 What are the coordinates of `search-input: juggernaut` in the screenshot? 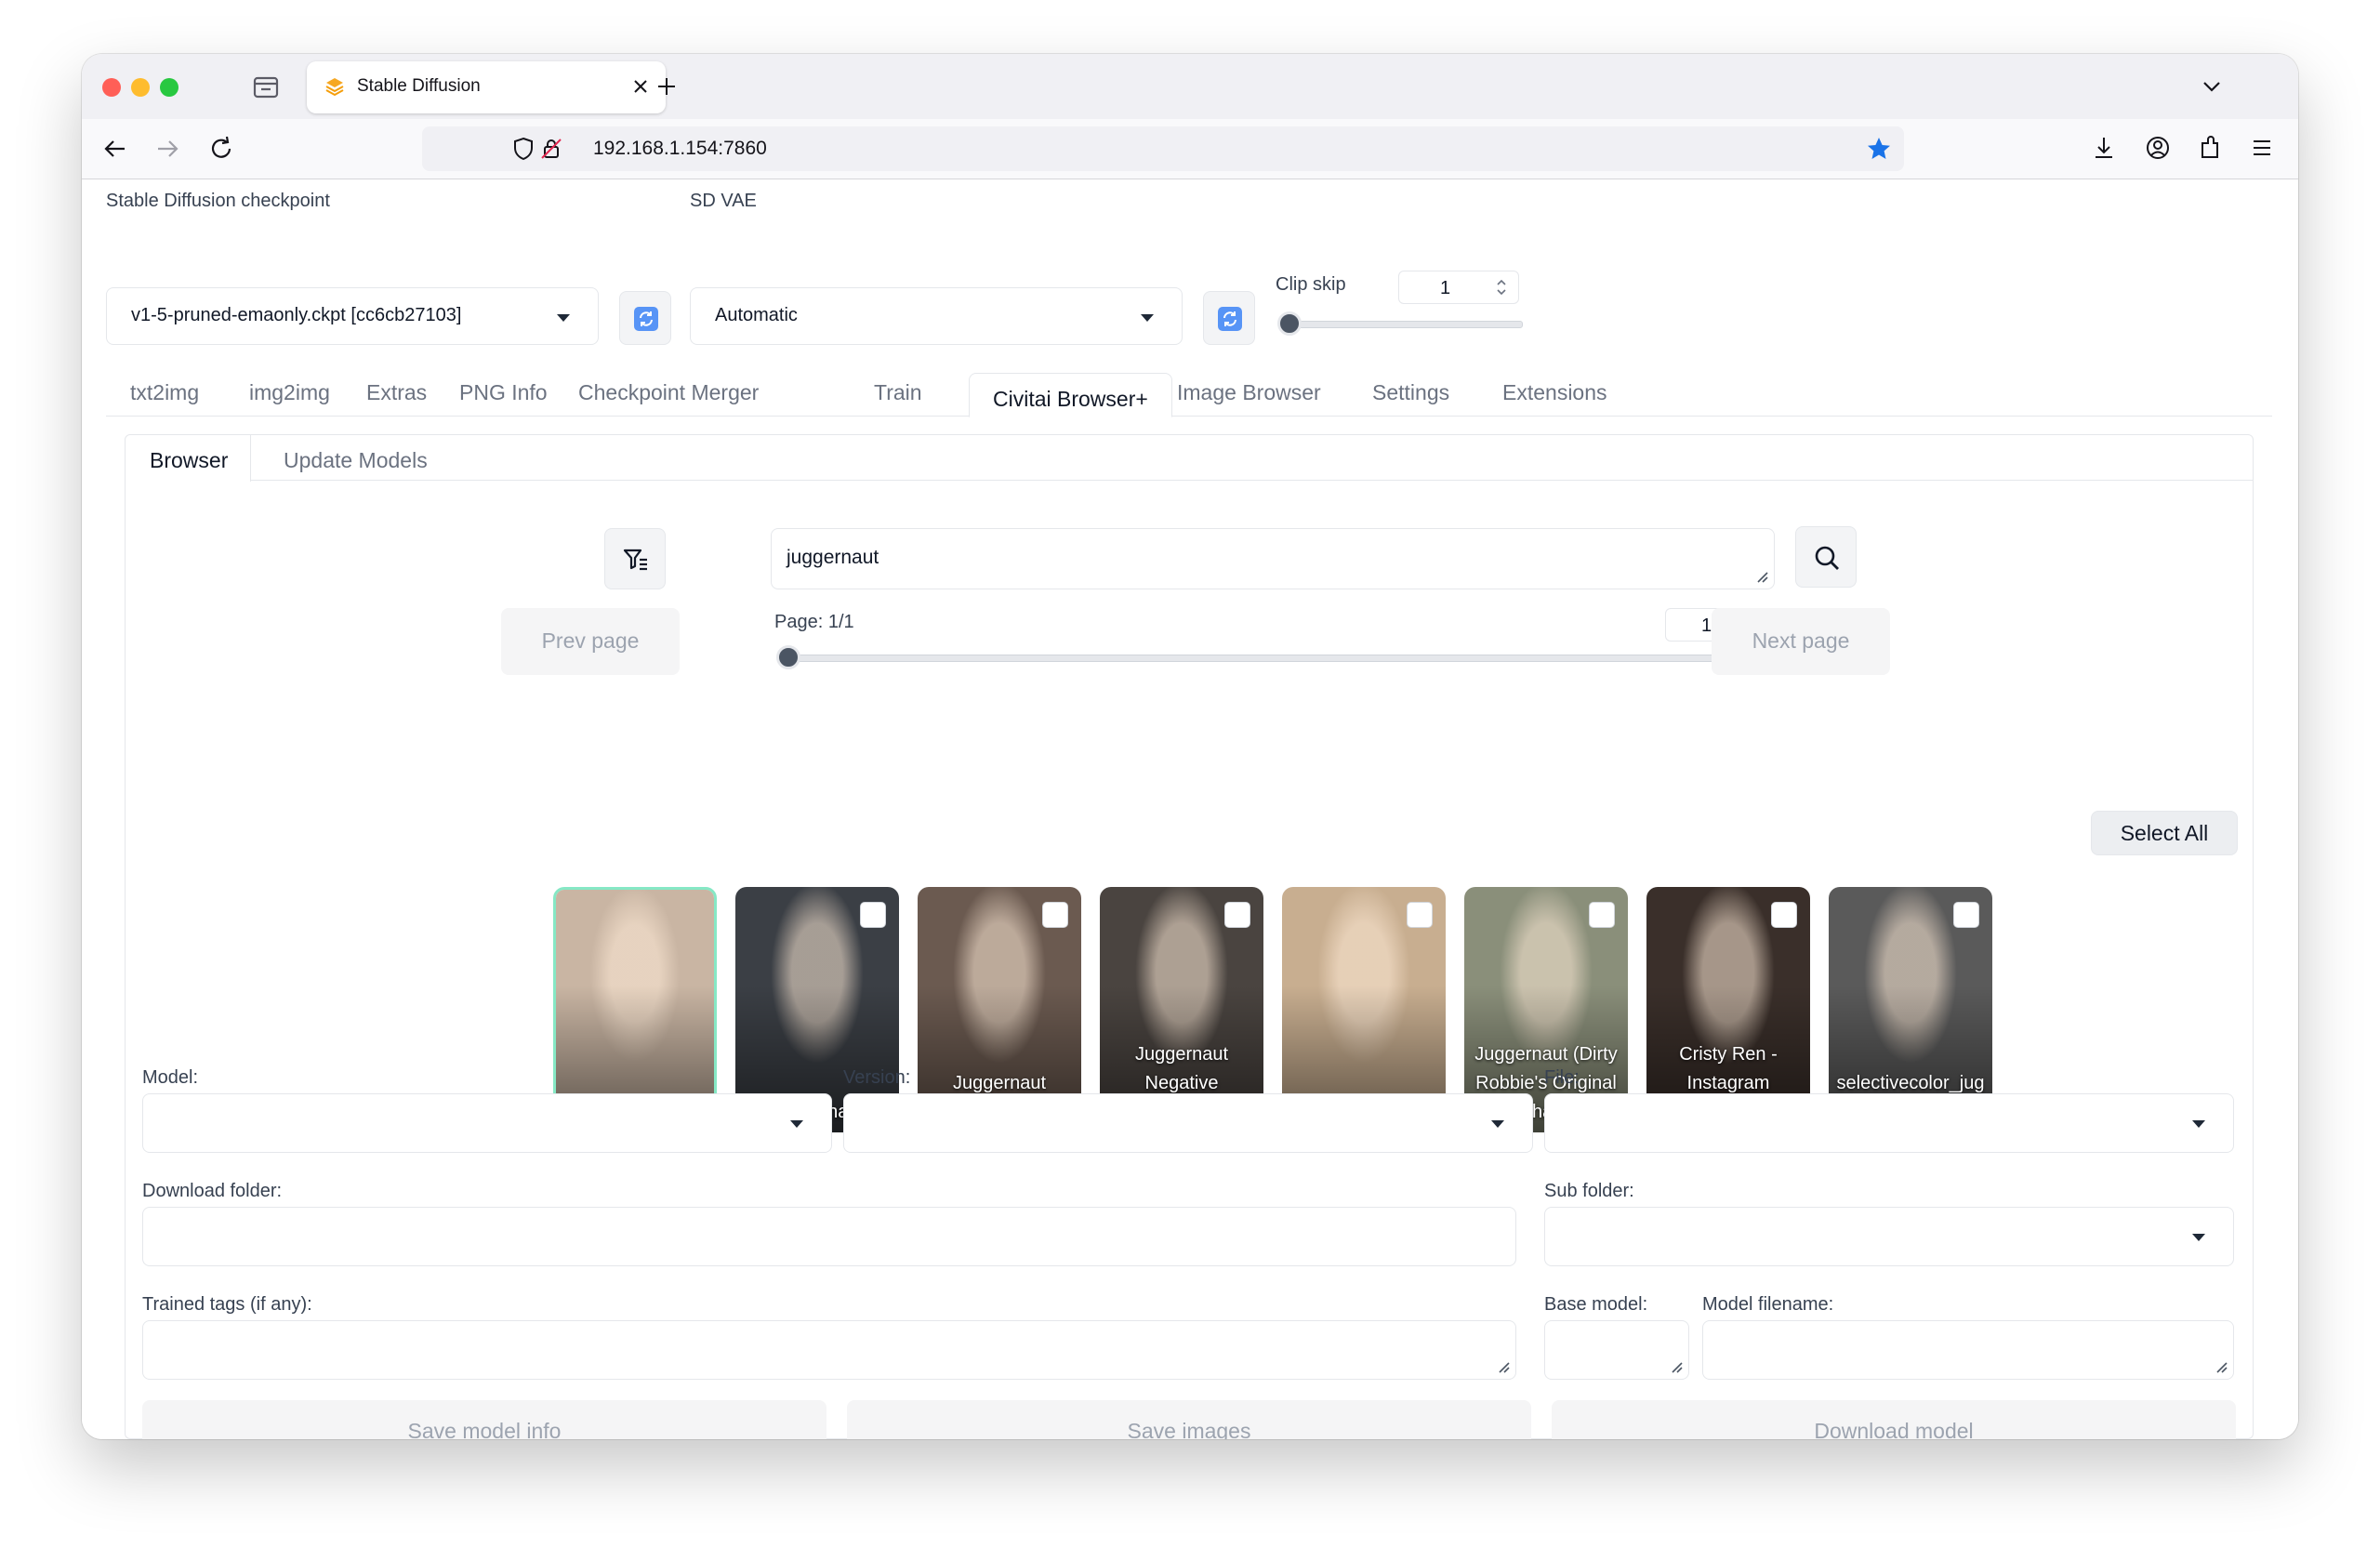 It's located at (1273, 558).